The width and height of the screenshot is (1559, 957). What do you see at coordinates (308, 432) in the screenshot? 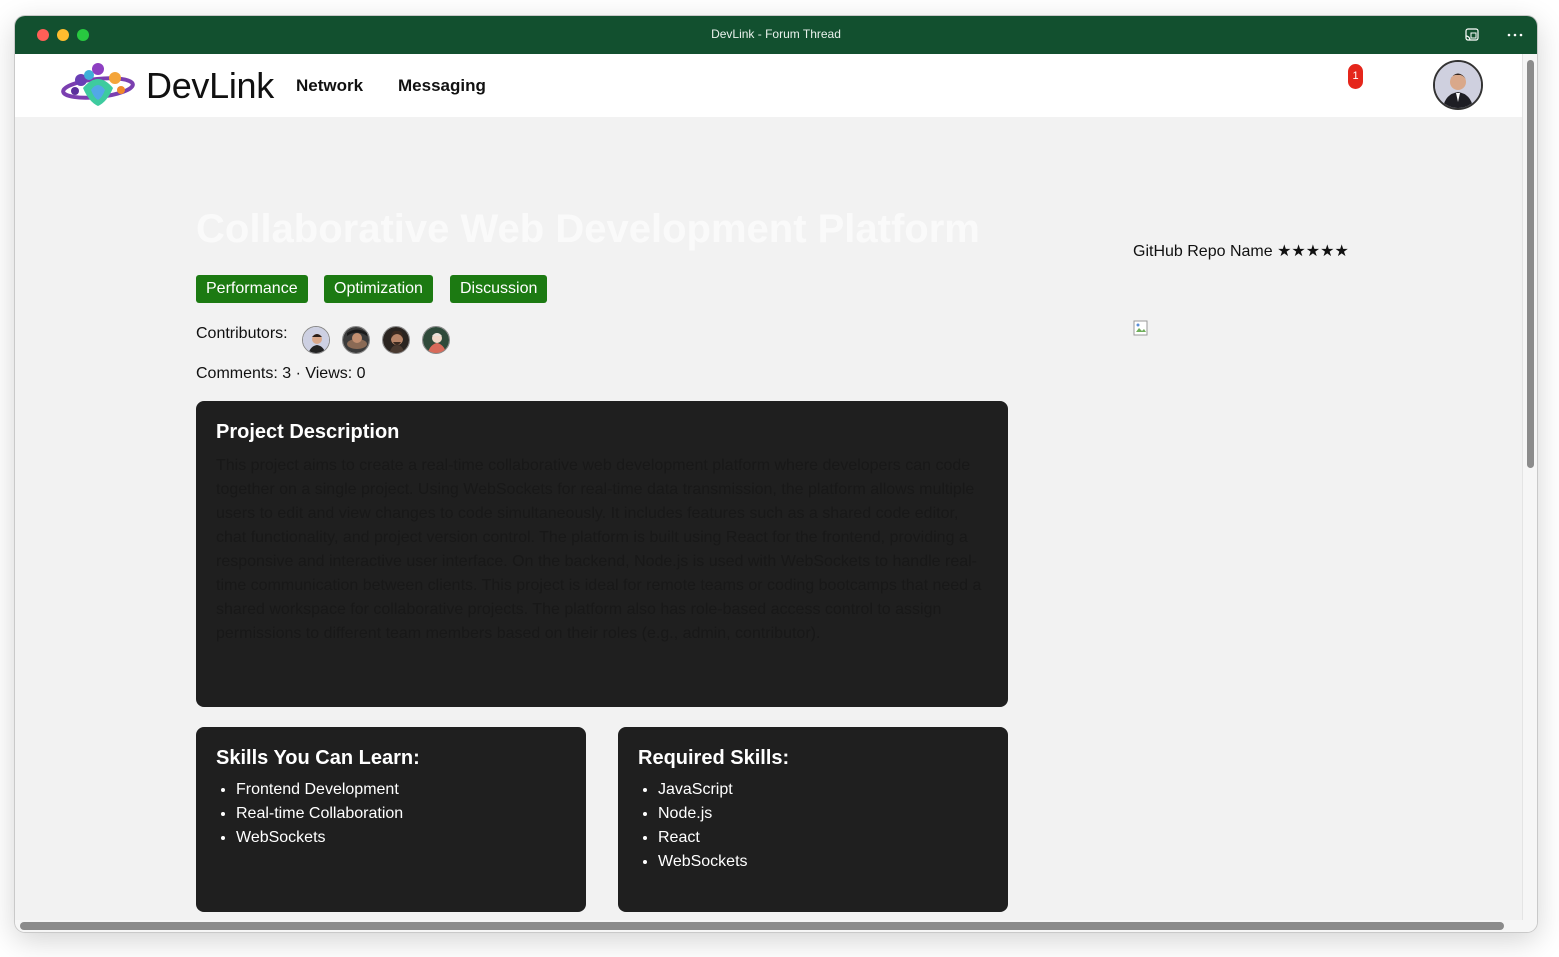
I see `project-description-heading: Project Description` at bounding box center [308, 432].